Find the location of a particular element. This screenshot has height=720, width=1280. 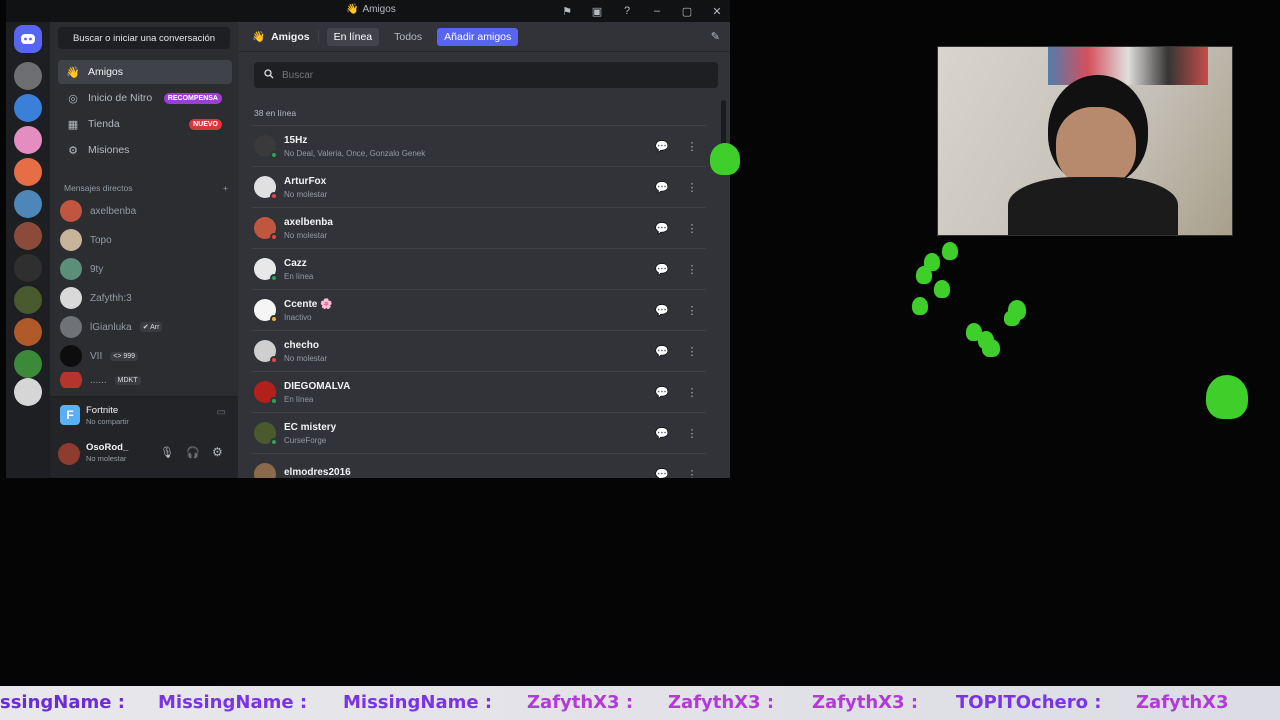

search-input is located at coordinates (482, 75).